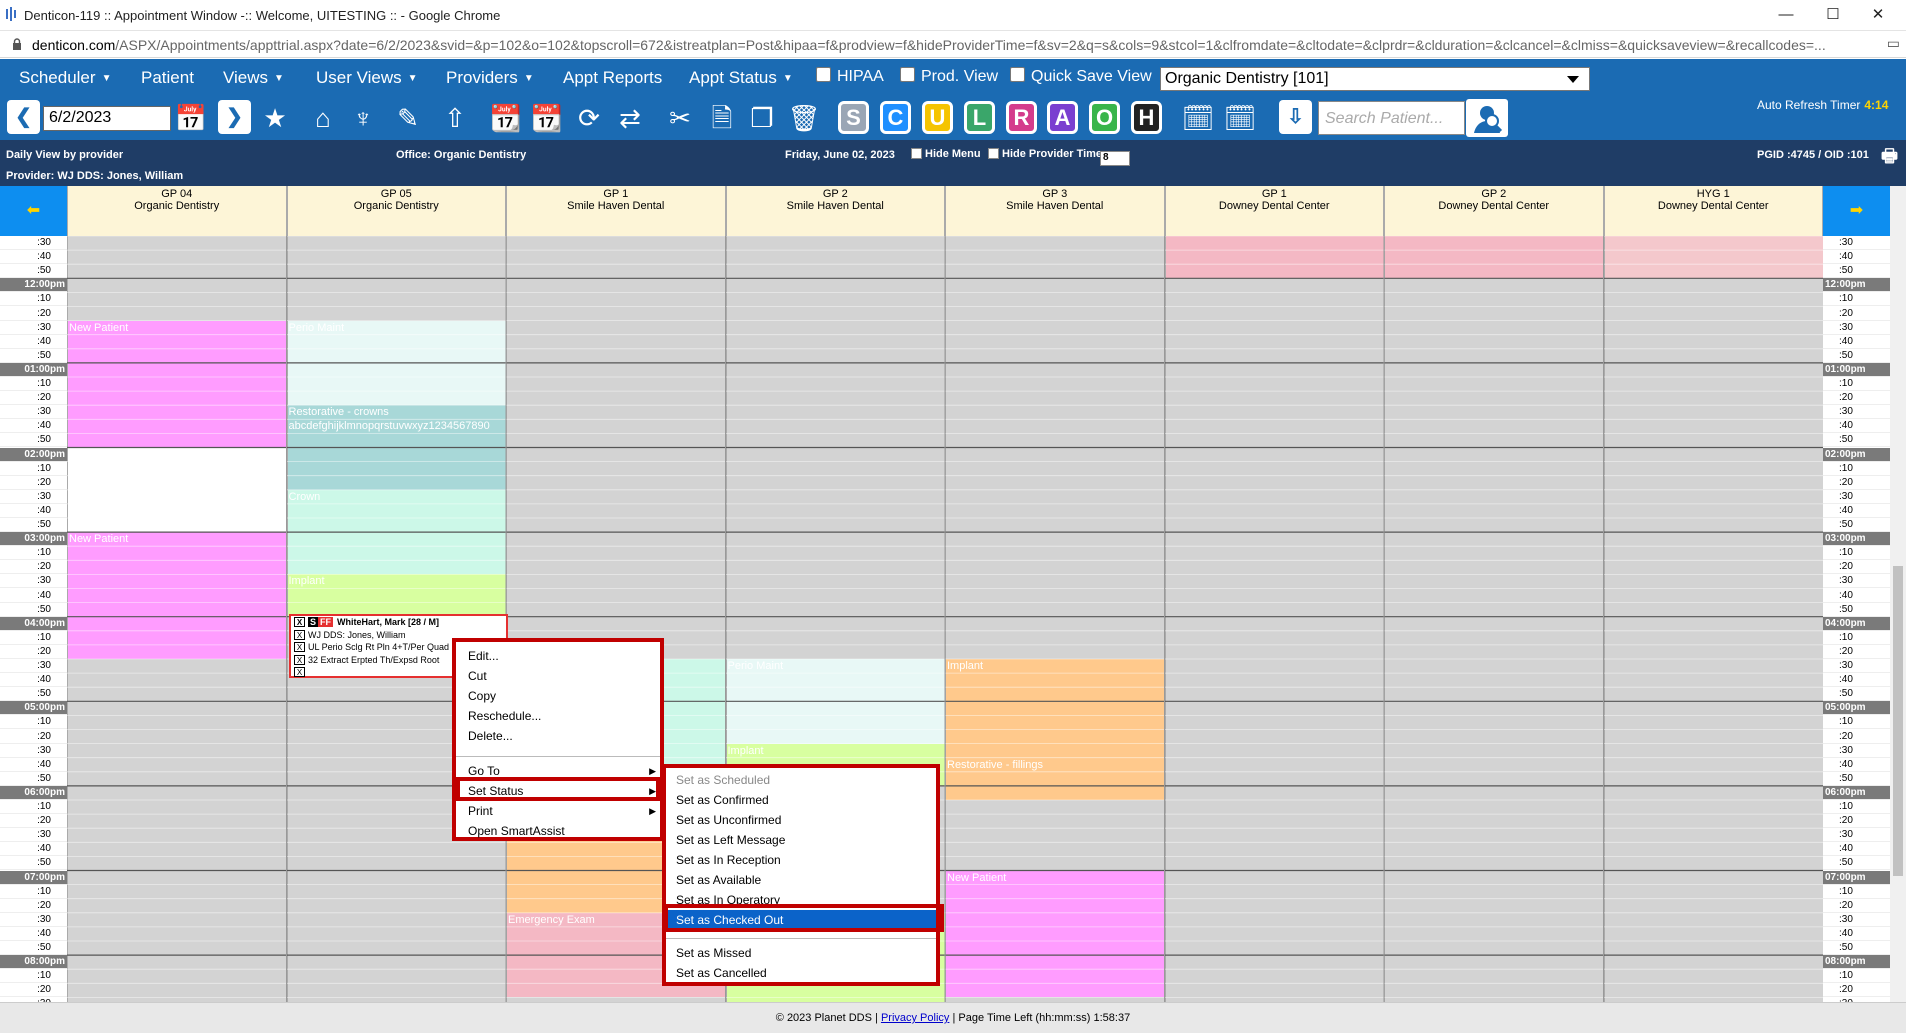 The image size is (1906, 1033). I want to click on scrollbar-thumb, so click(1898, 721).